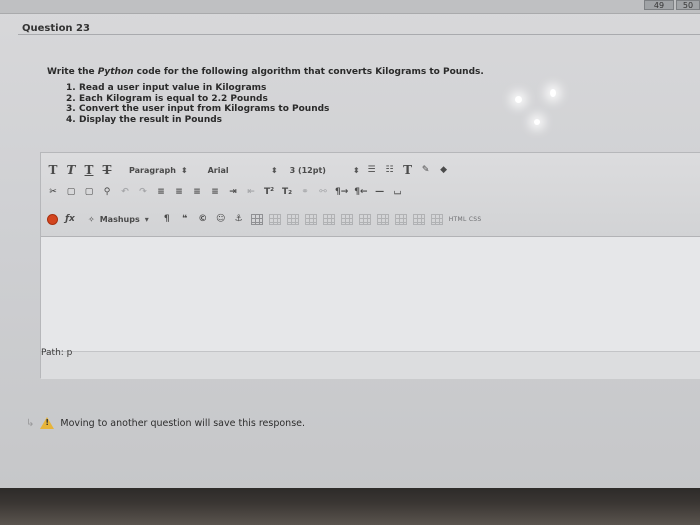 Image resolution: width=700 pixels, height=525 pixels. Describe the element at coordinates (185, 219) in the screenshot. I see `blockquote-button: ❝` at that location.